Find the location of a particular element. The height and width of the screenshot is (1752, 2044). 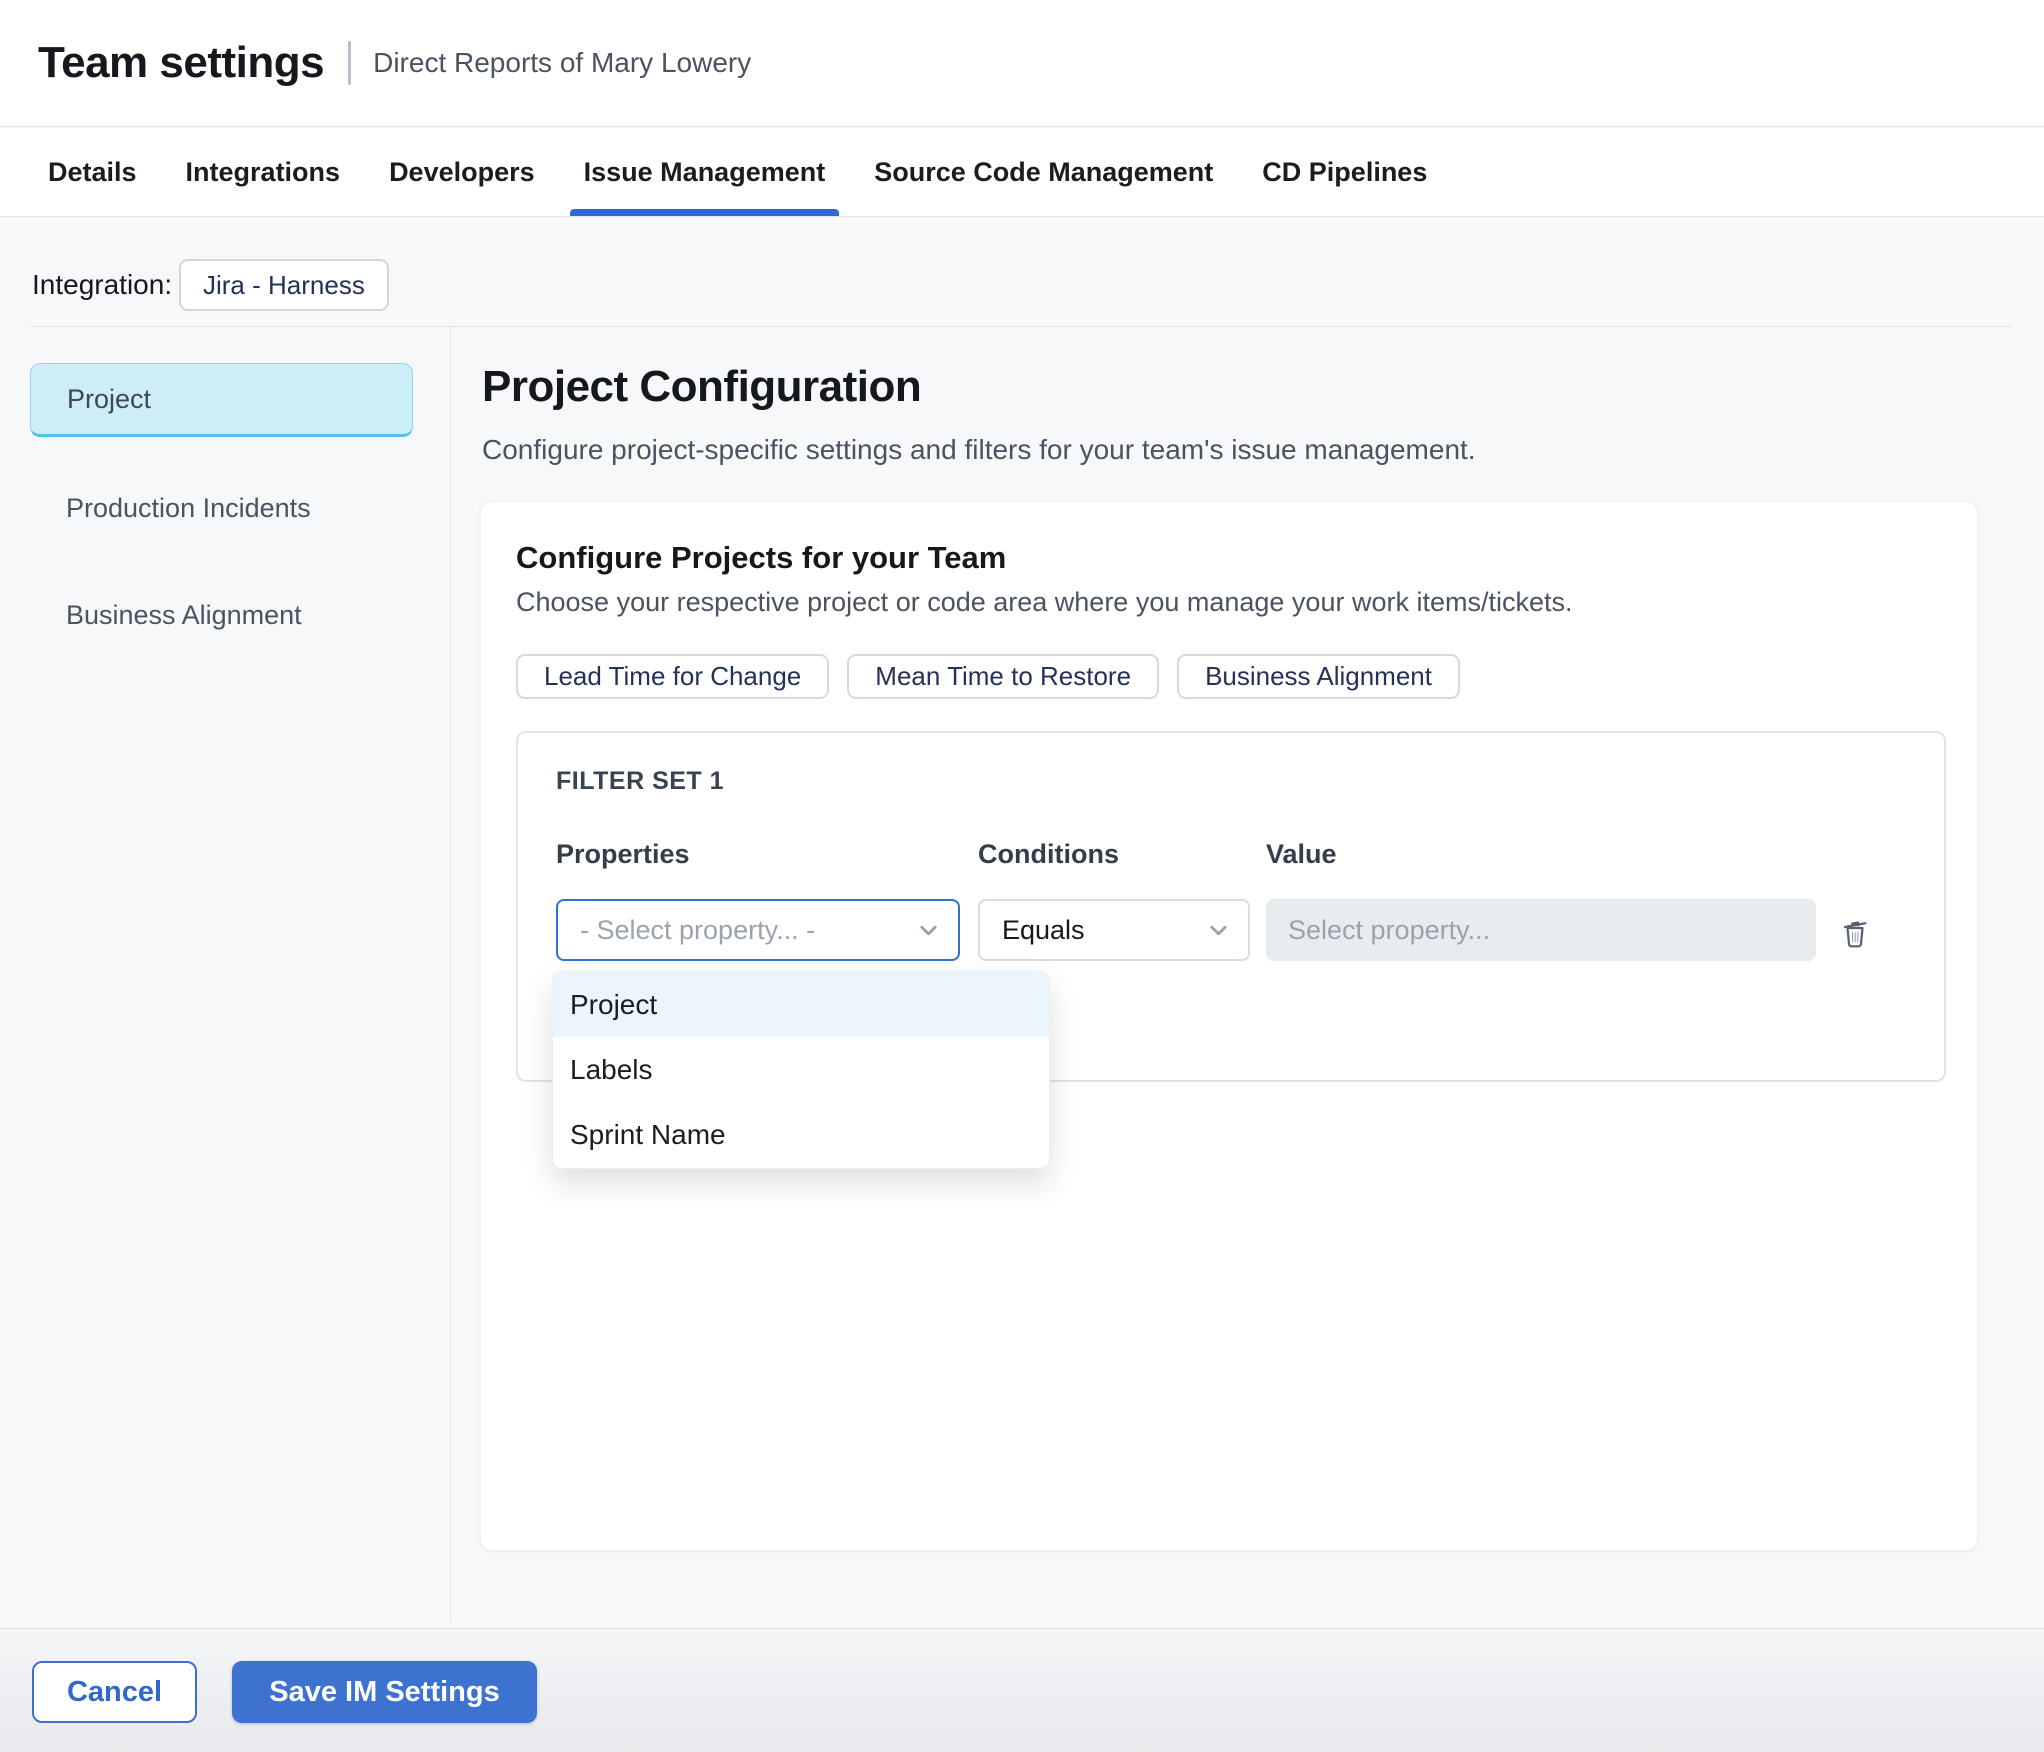

dropdown-option-labels: Labels is located at coordinates (801, 1069).